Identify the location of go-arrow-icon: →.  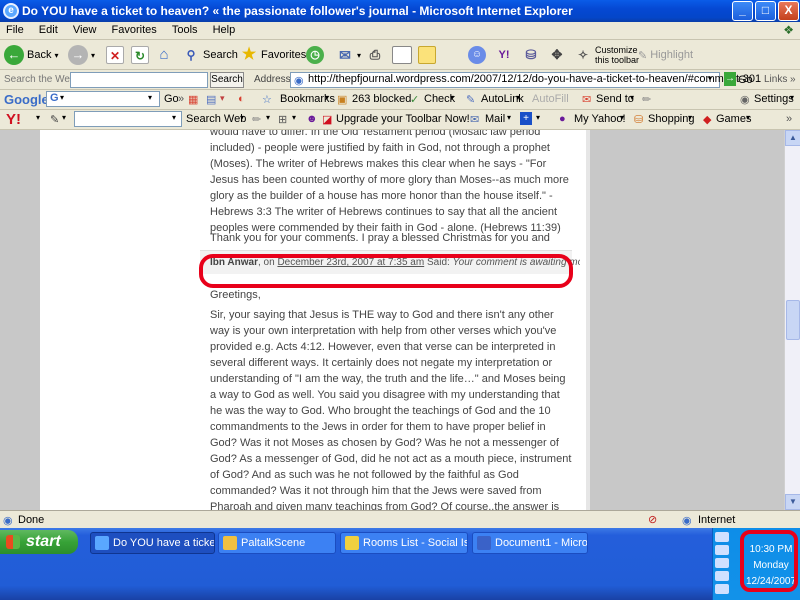
(730, 79).